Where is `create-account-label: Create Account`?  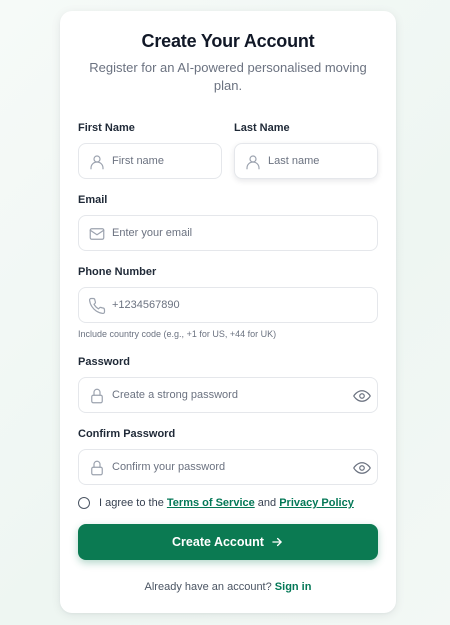 create-account-label: Create Account is located at coordinates (218, 542).